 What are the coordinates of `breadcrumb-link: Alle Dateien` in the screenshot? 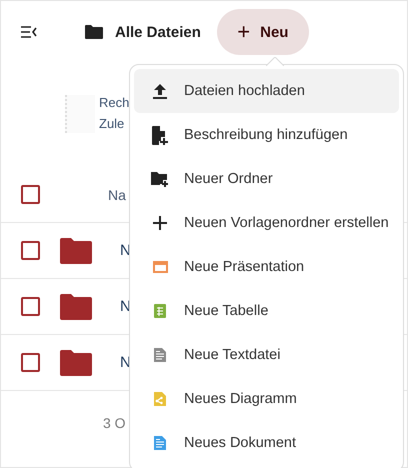 It's located at (158, 32).